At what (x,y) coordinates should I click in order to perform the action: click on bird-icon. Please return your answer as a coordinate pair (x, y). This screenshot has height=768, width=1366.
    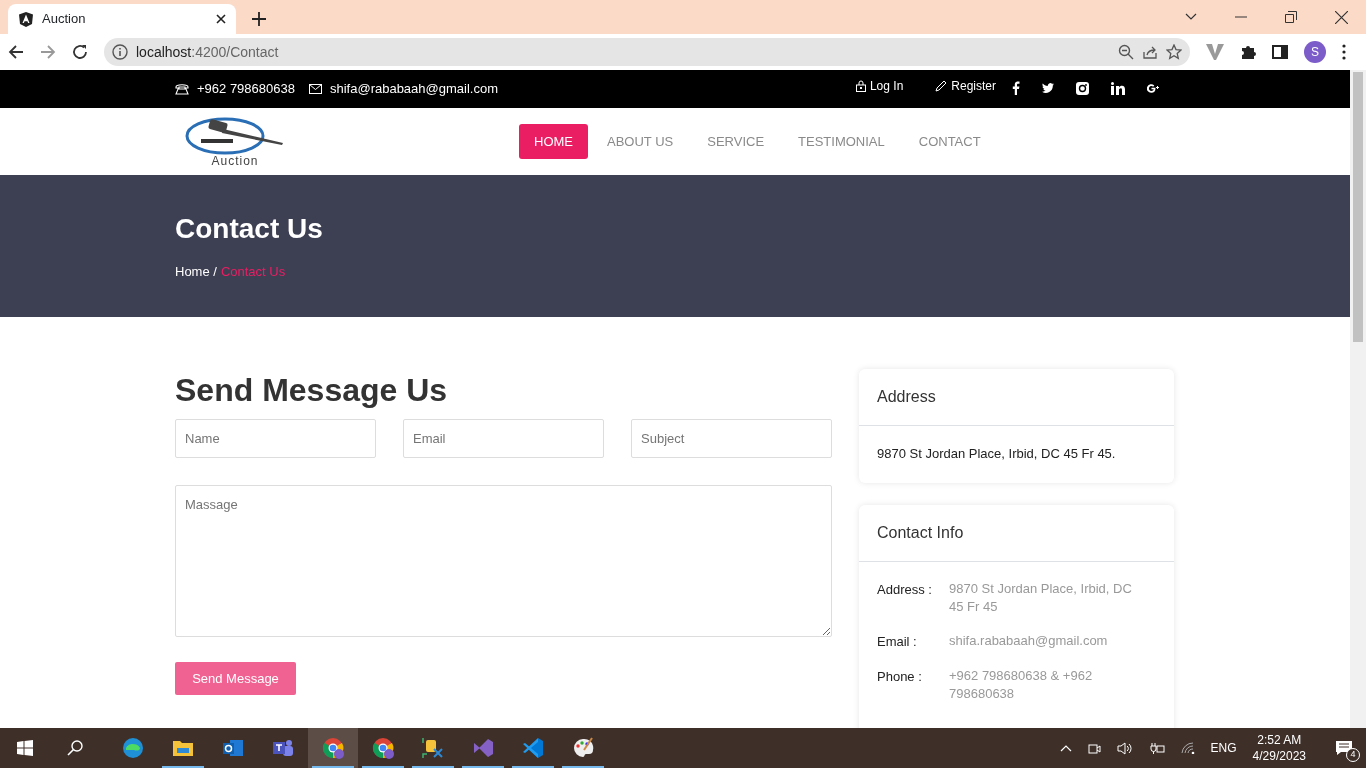
    Looking at the image, I should click on (1048, 88).